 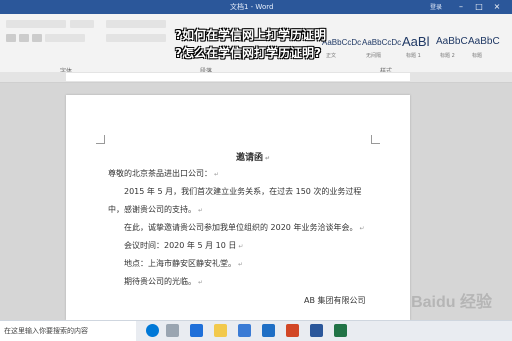 What do you see at coordinates (184, 263) in the screenshot?
I see `doc-location: 地点：上海市静安区静安礼堂。 ↵` at bounding box center [184, 263].